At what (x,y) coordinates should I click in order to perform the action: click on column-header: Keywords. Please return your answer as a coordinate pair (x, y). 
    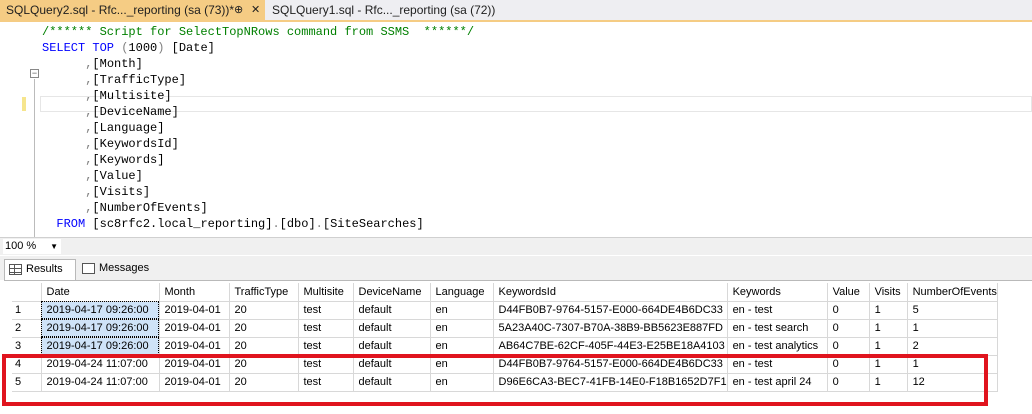
    Looking at the image, I should click on (777, 292).